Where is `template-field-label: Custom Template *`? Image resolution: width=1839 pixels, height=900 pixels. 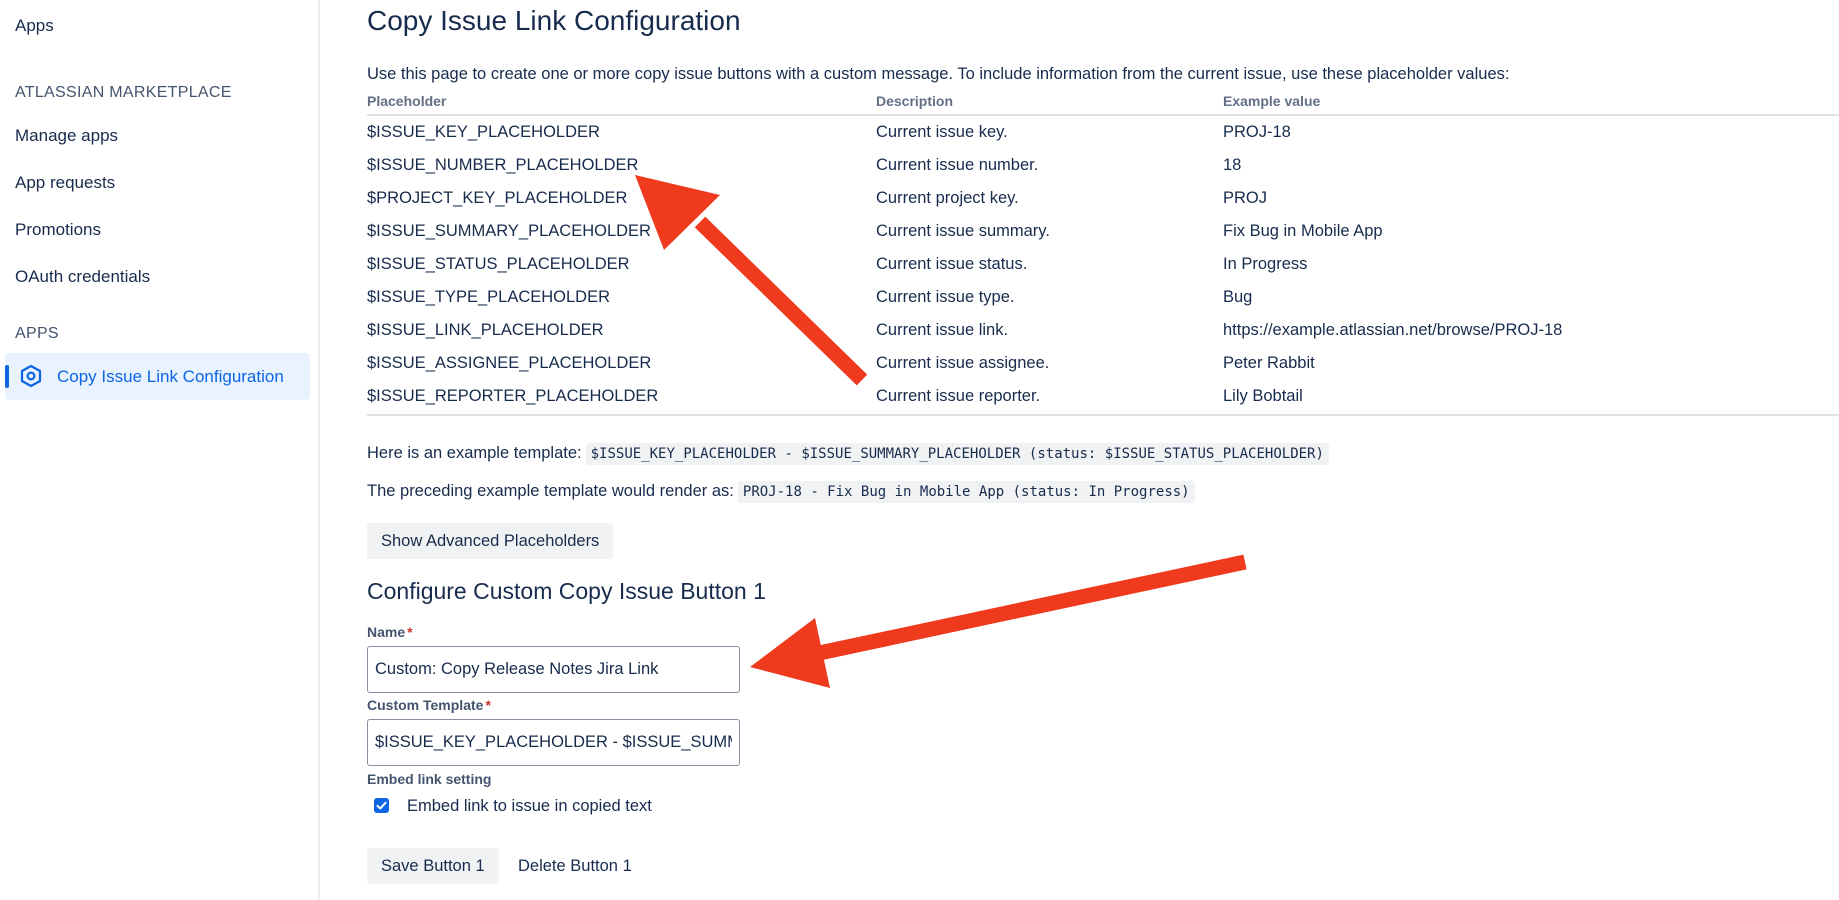 template-field-label: Custom Template * is located at coordinates (429, 705).